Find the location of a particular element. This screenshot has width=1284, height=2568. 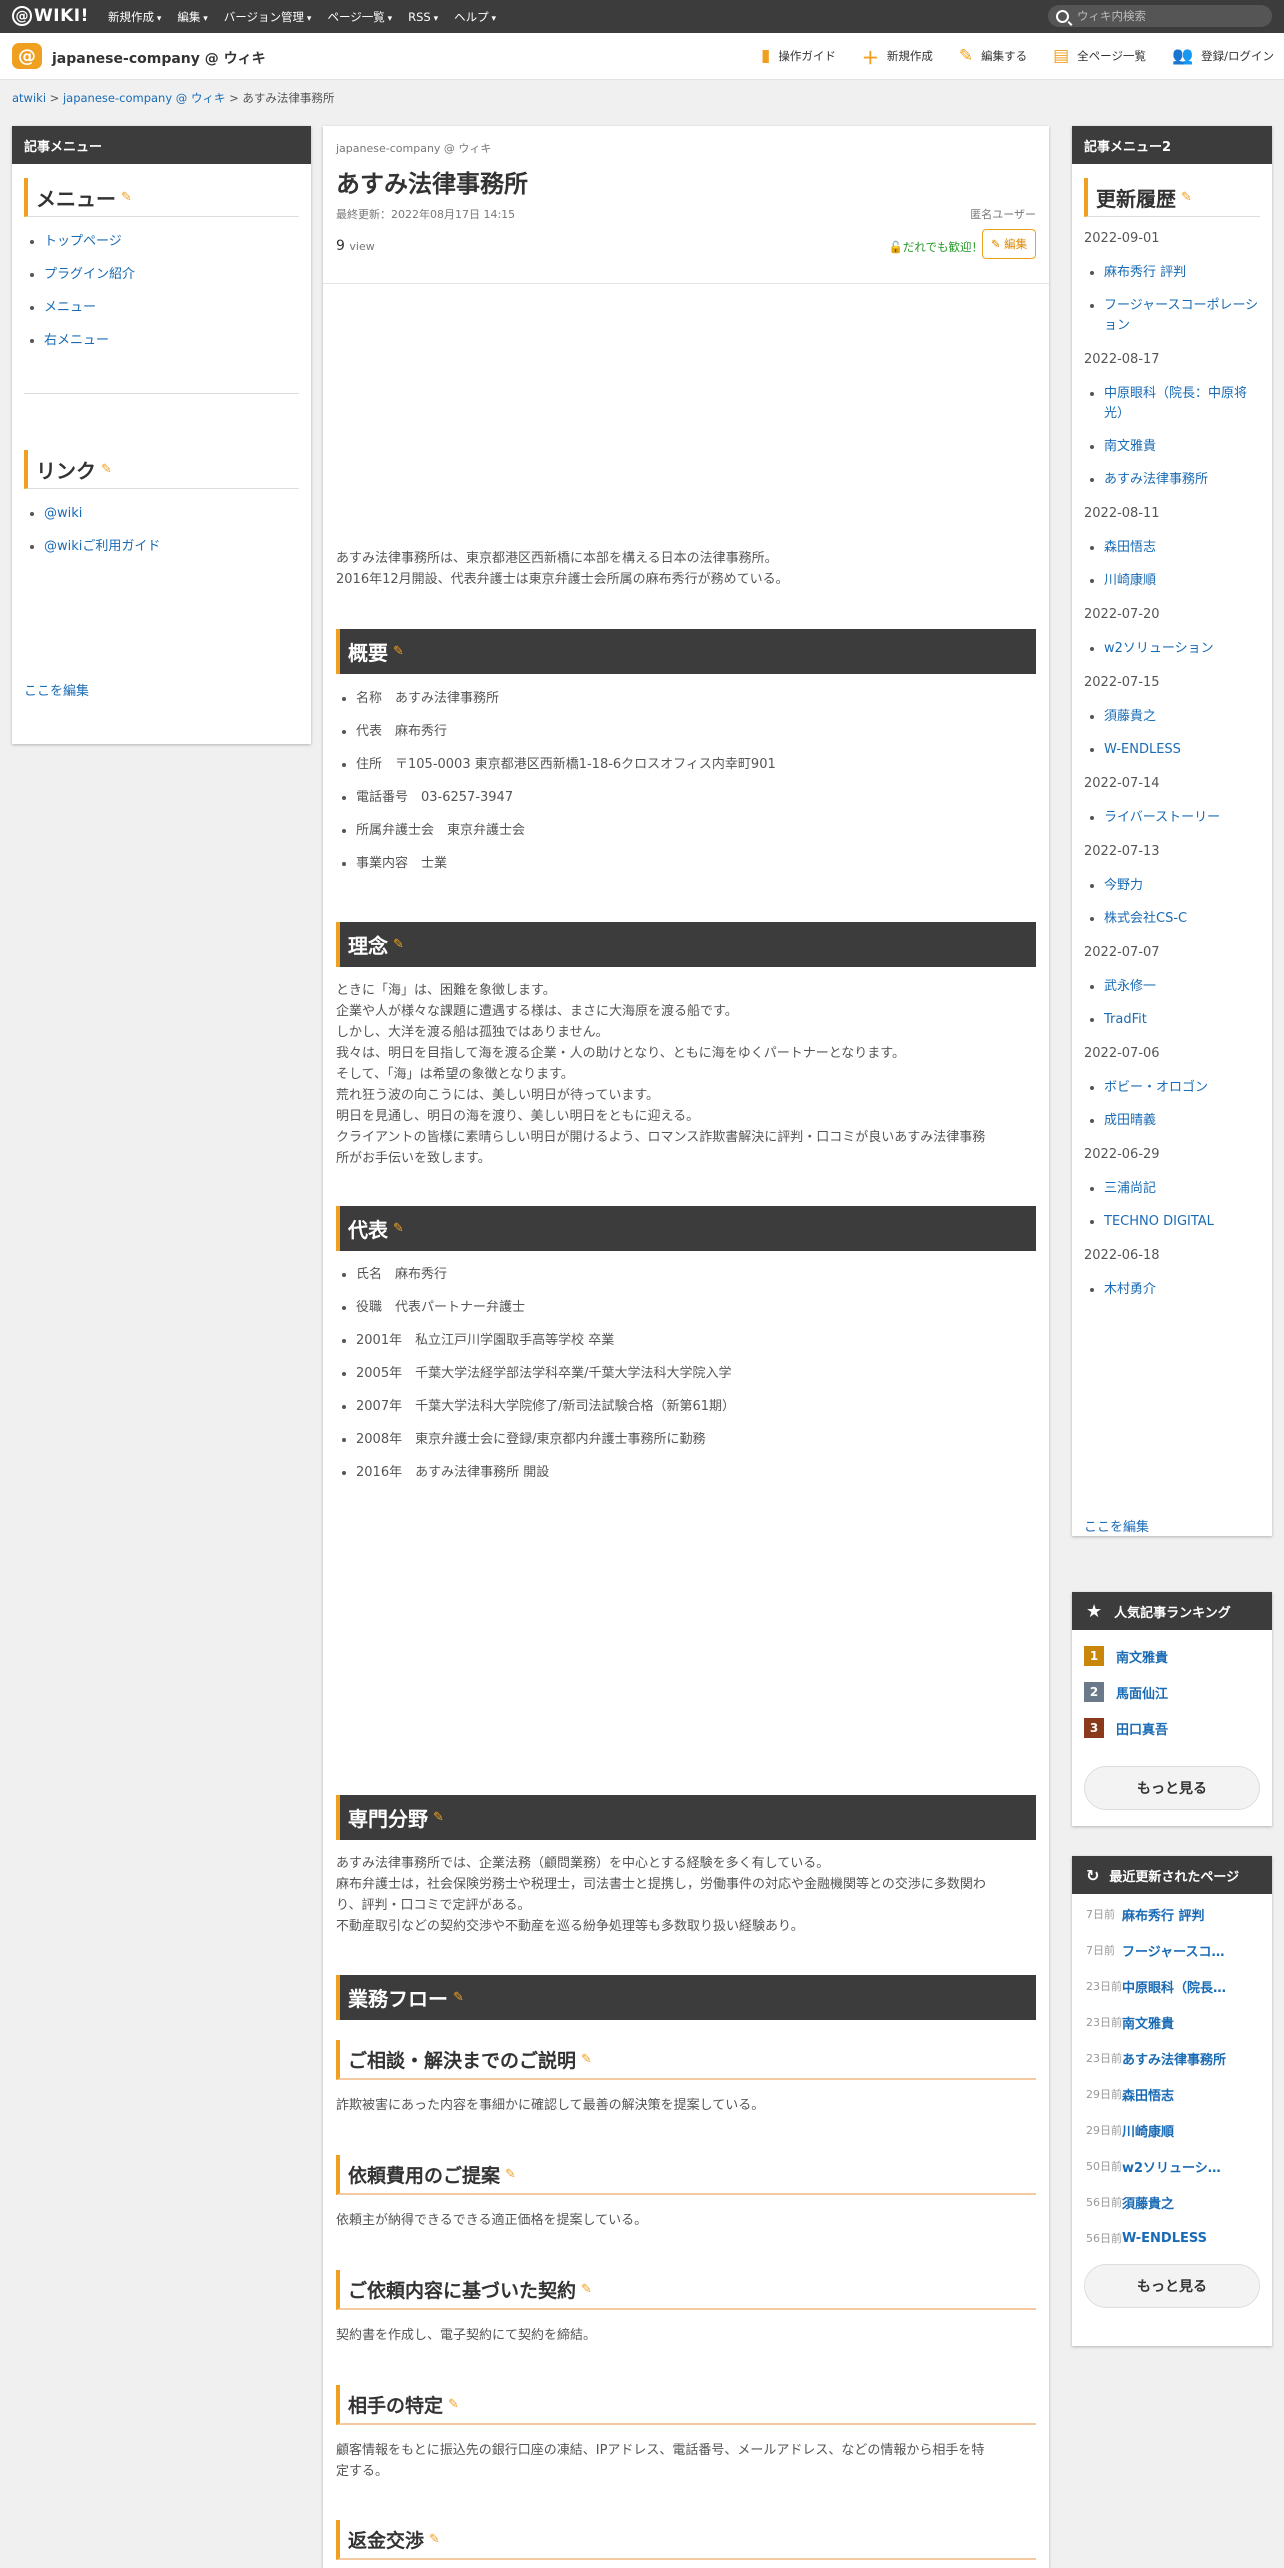

history-item: ライバーストーリー is located at coordinates (1182, 818).